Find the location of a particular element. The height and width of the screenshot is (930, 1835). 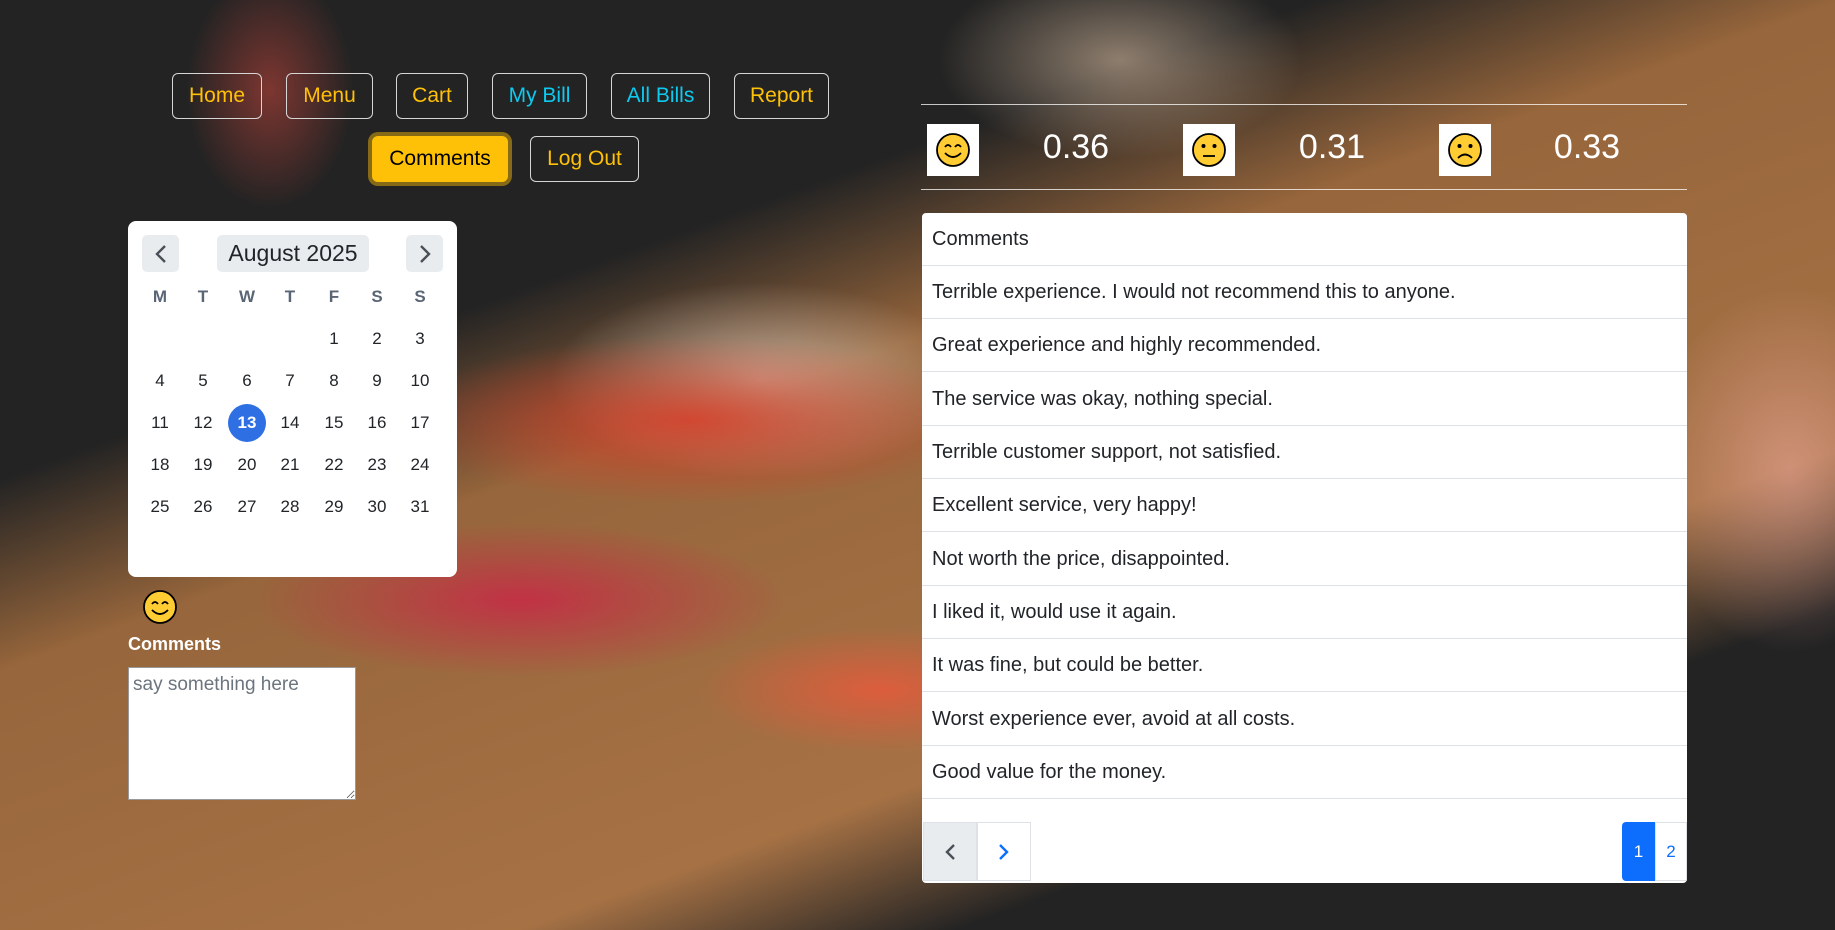

calendar-day: 7 is located at coordinates (290, 381).